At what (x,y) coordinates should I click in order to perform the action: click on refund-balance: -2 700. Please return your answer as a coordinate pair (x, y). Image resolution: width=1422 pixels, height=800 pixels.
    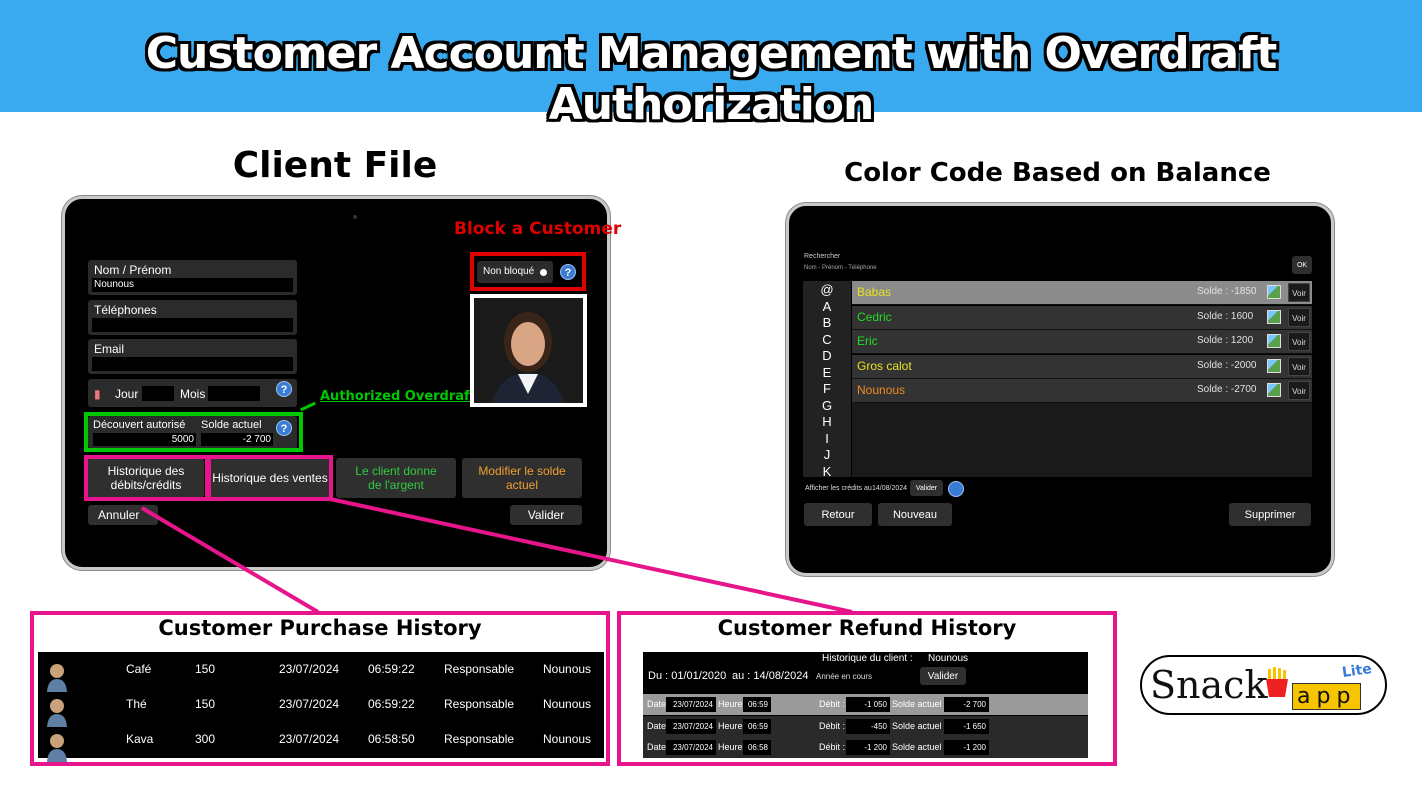
    Looking at the image, I should click on (966, 704).